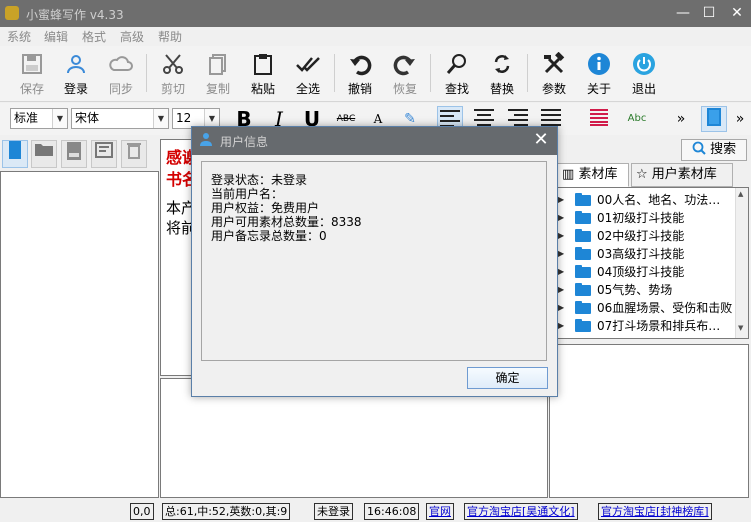 The image size is (751, 522). What do you see at coordinates (682, 175) in the screenshot?
I see `tab-user-material: ☆ 用户素材库` at bounding box center [682, 175].